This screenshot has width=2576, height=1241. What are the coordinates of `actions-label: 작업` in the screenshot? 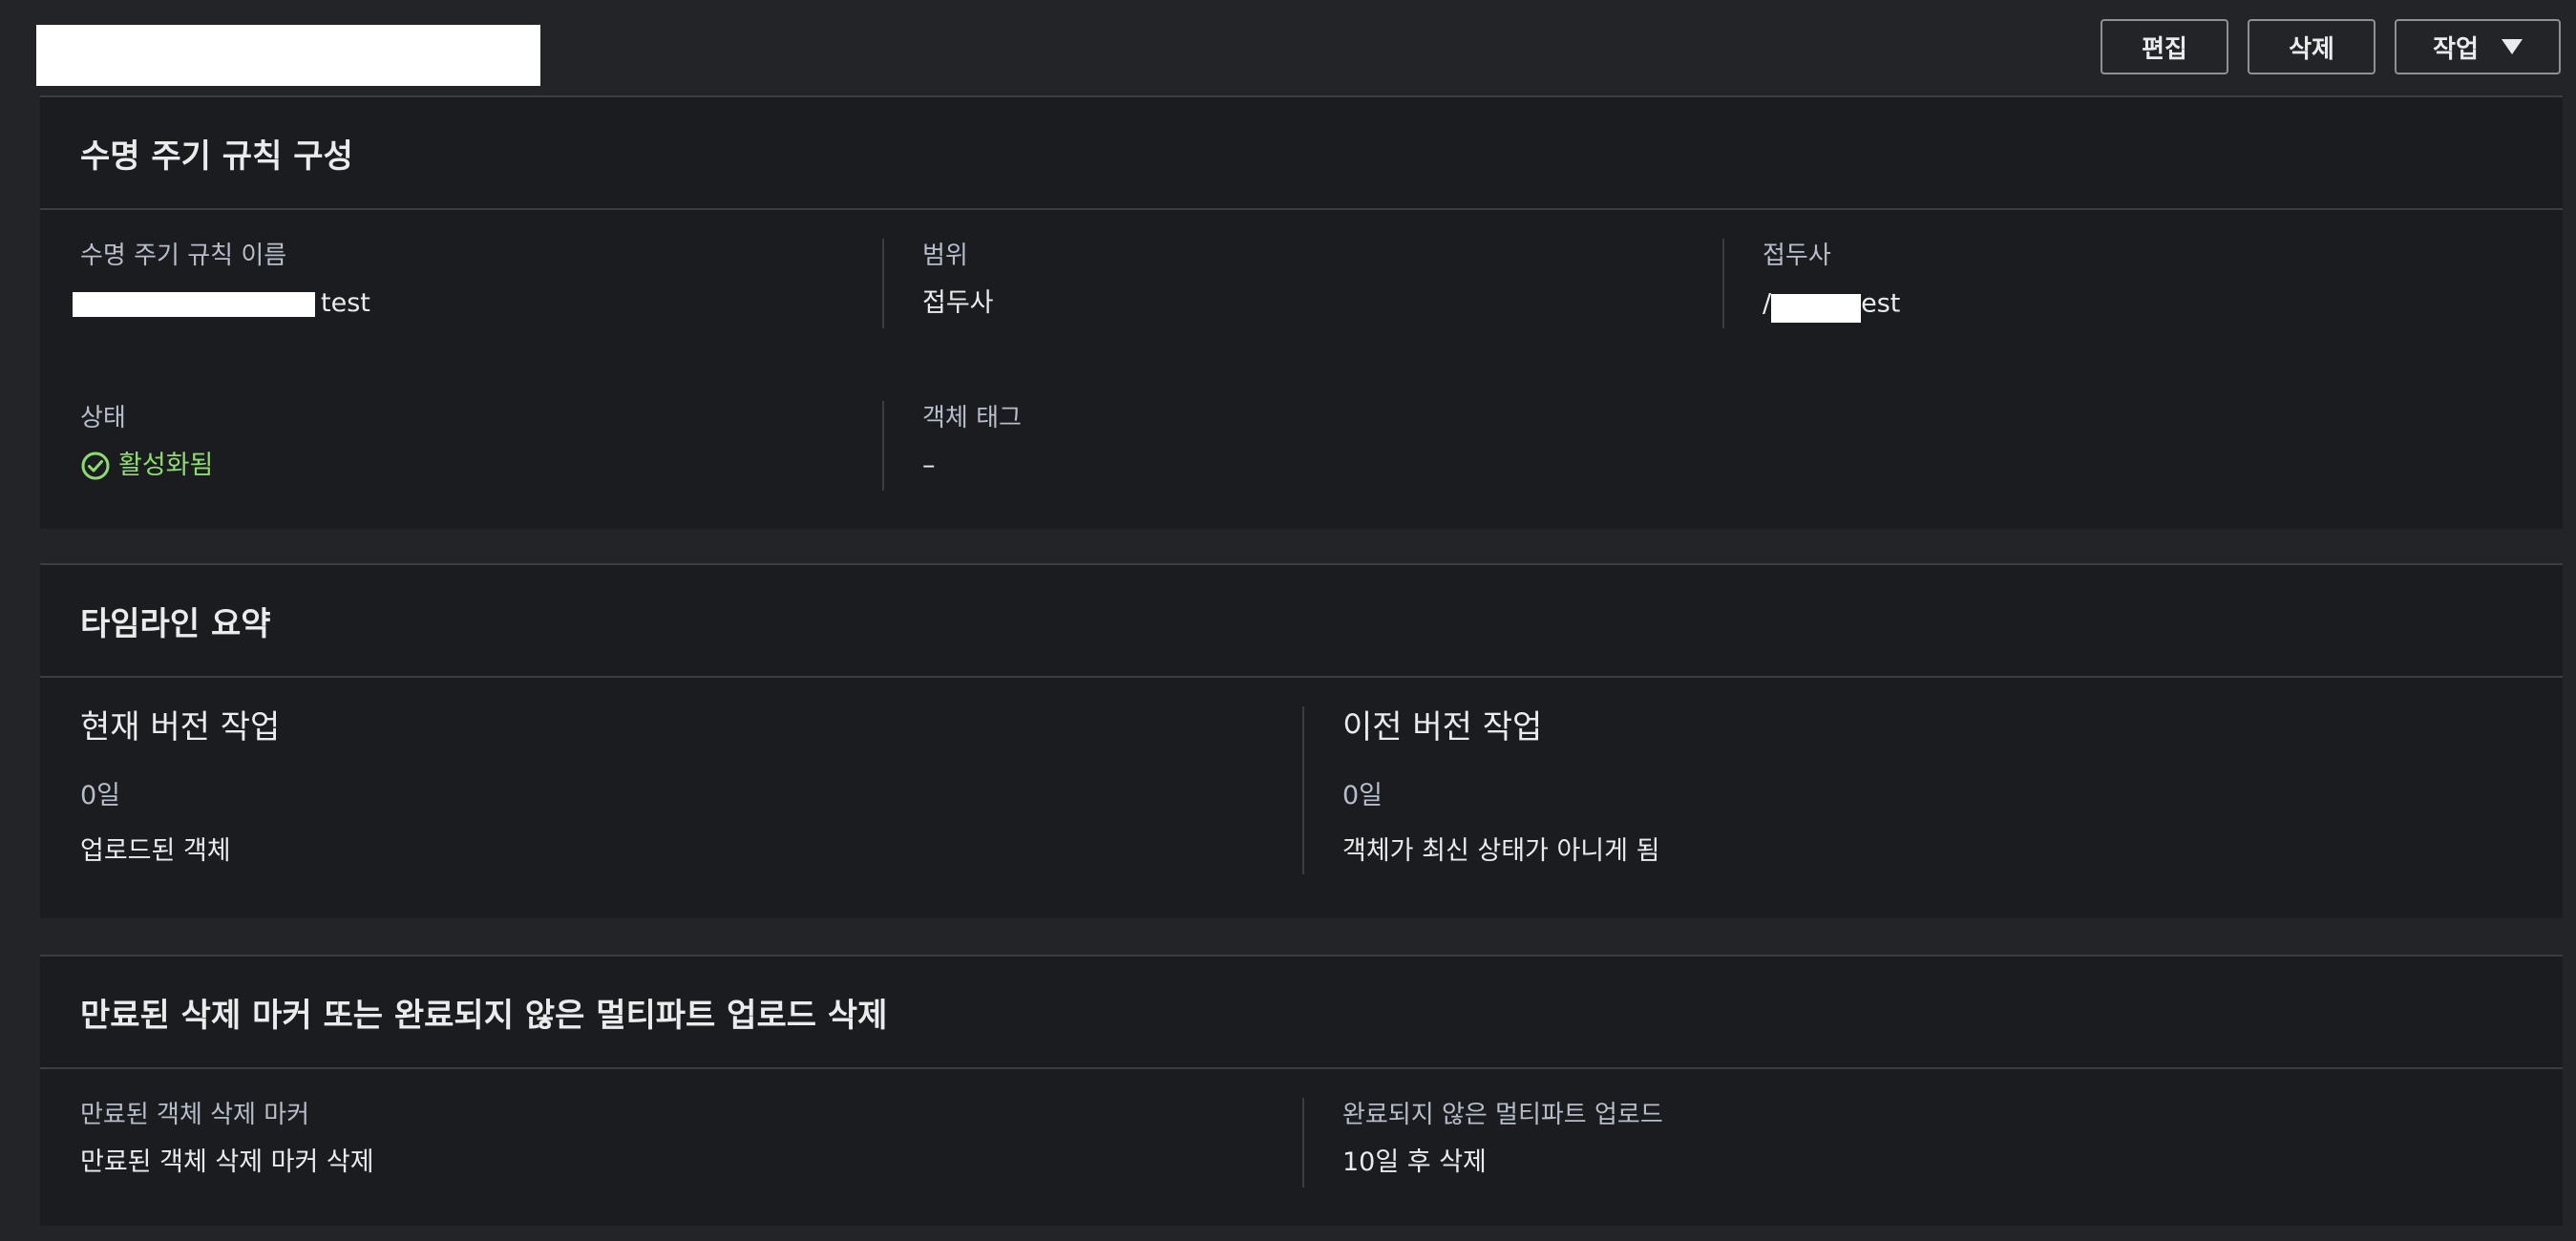 It's located at (2456, 49).